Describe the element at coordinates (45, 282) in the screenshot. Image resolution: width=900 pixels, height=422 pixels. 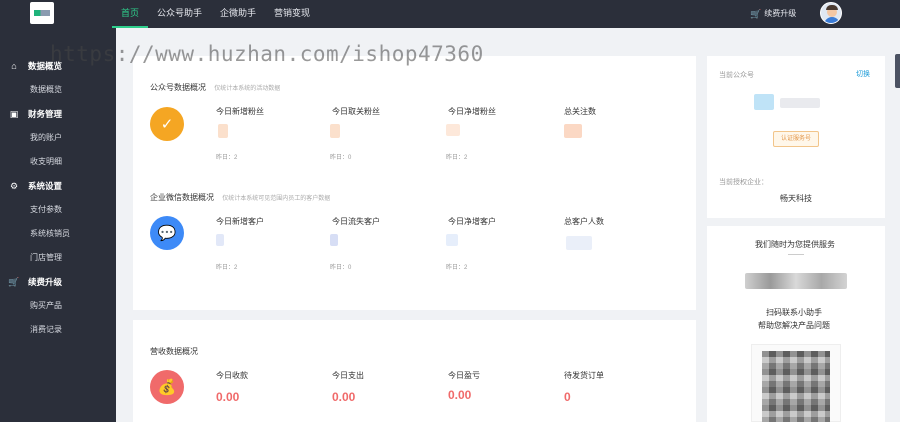
I see `sidebar-group-label: 续费升级` at that location.